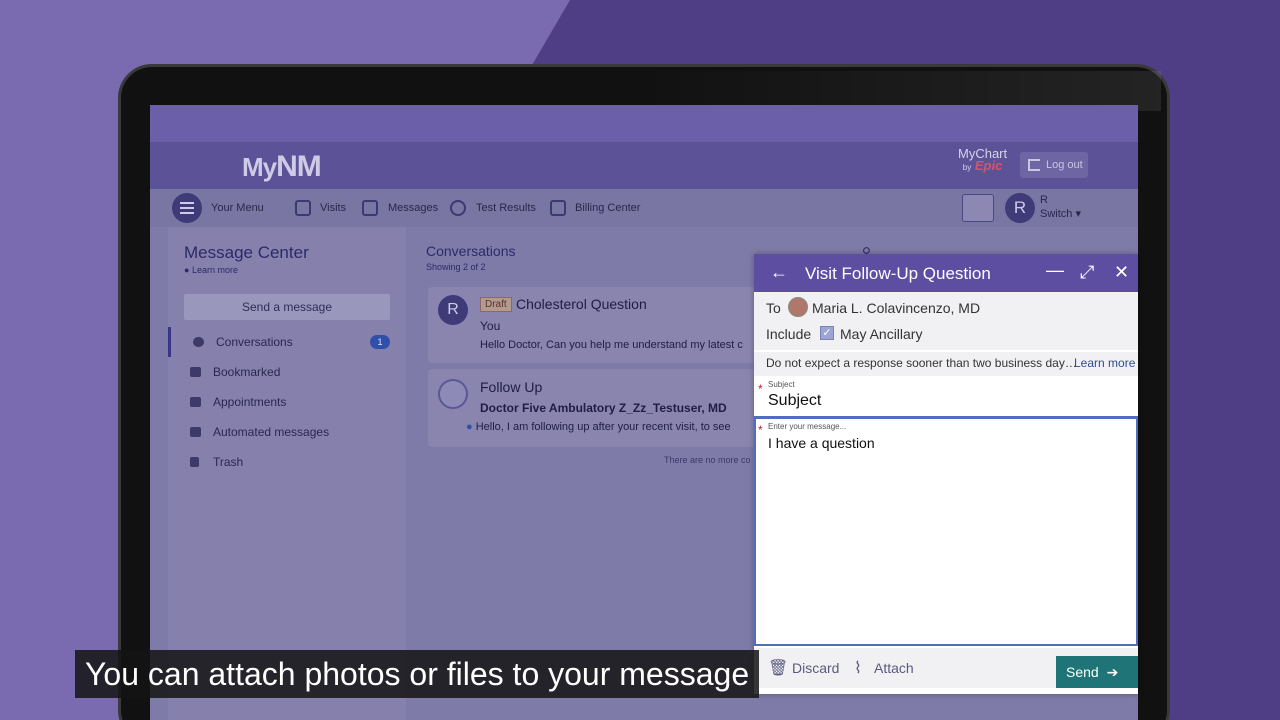 This screenshot has width=1280, height=720. I want to click on folder-label: Appointments, so click(250, 402).